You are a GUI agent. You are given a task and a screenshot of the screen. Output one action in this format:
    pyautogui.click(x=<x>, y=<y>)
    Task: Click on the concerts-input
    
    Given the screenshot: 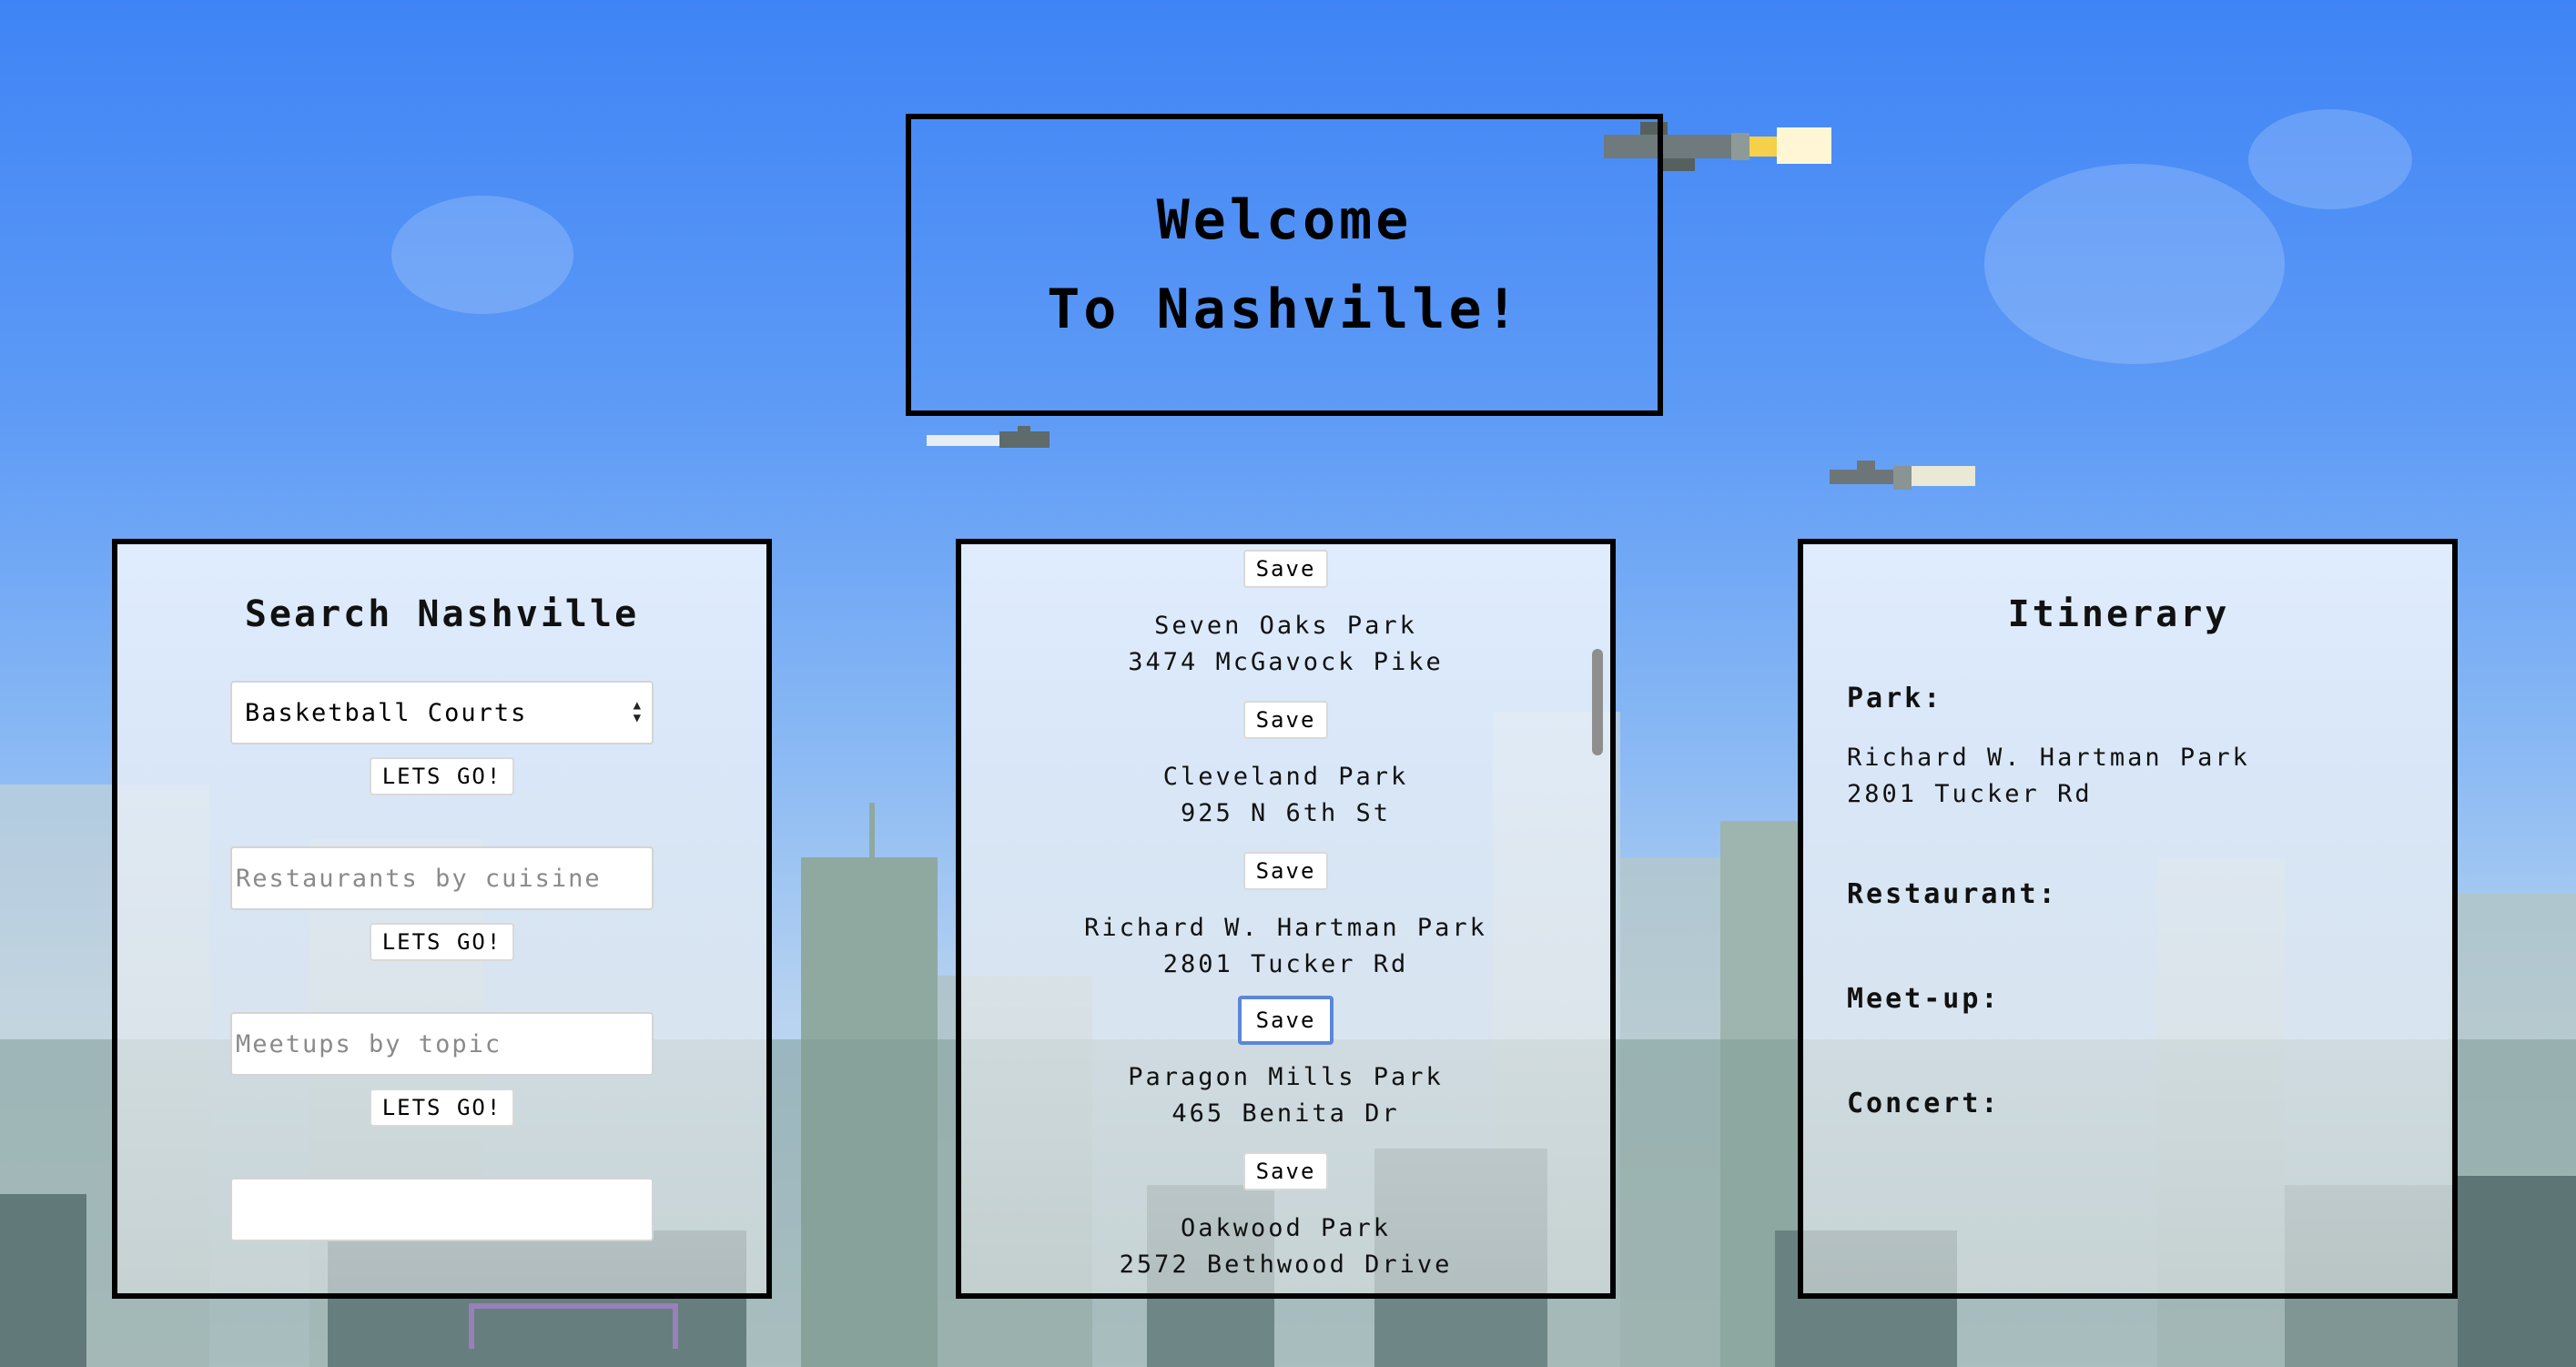 What is the action you would take?
    pyautogui.click(x=442, y=1210)
    